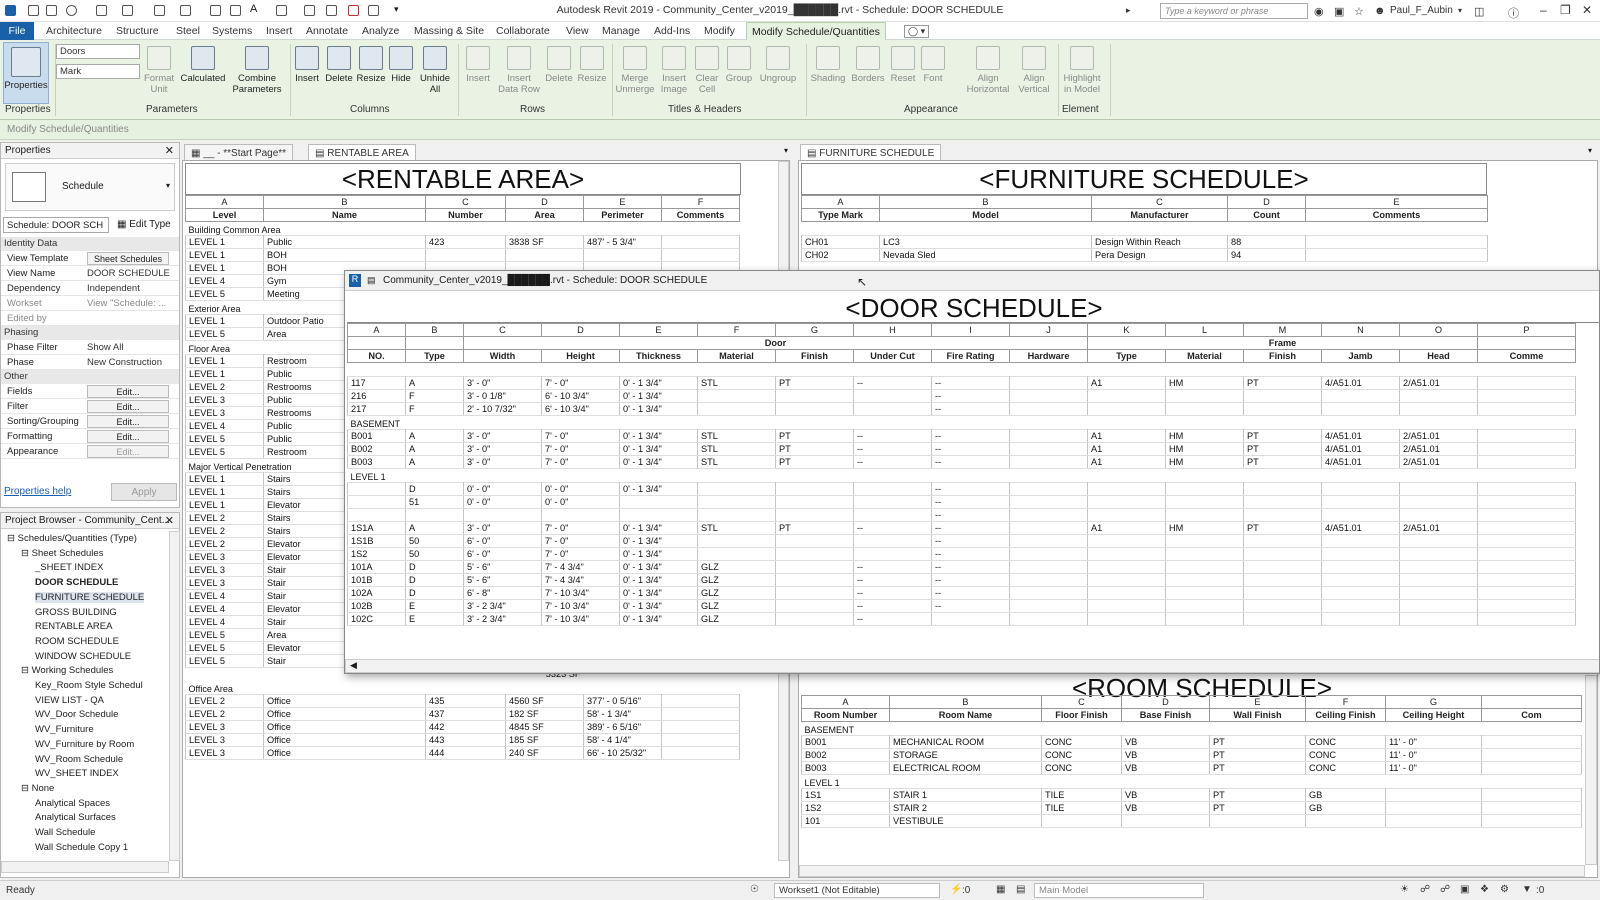 This screenshot has height=900, width=1600. What do you see at coordinates (376, 343) in the screenshot?
I see `column-header` at bounding box center [376, 343].